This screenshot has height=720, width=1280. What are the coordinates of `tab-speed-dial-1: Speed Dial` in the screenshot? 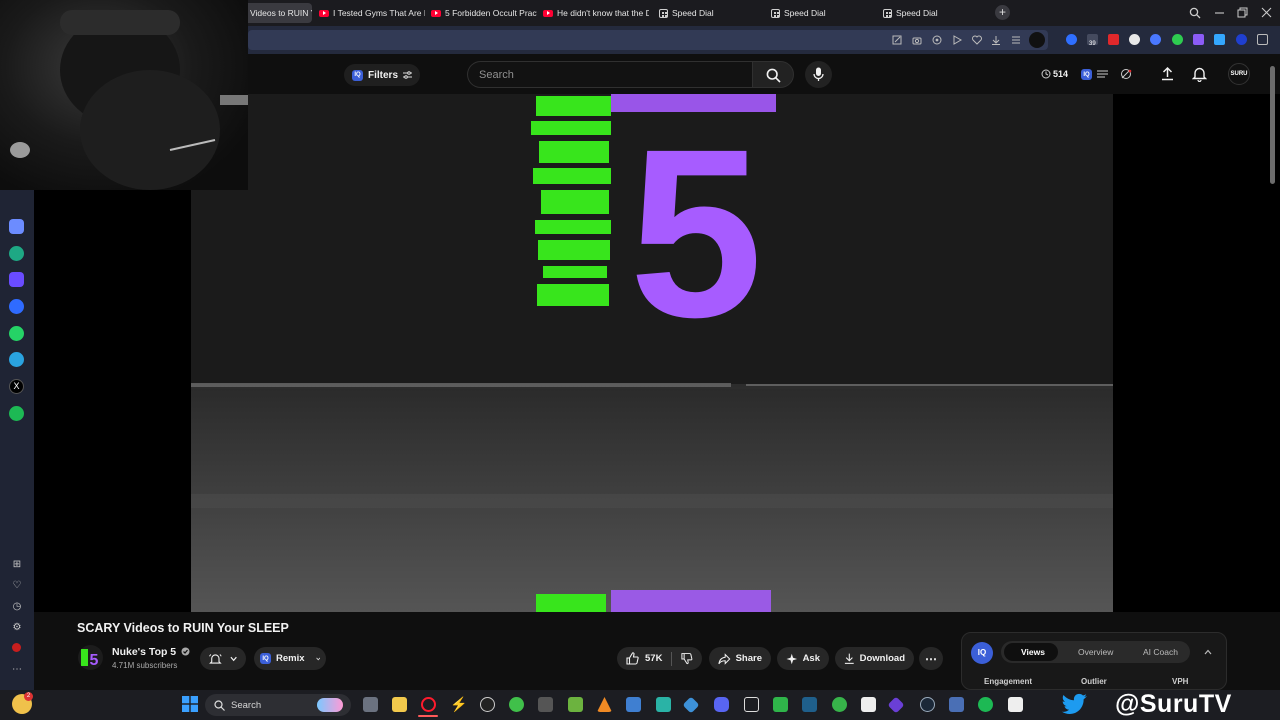 It's located at (707, 13).